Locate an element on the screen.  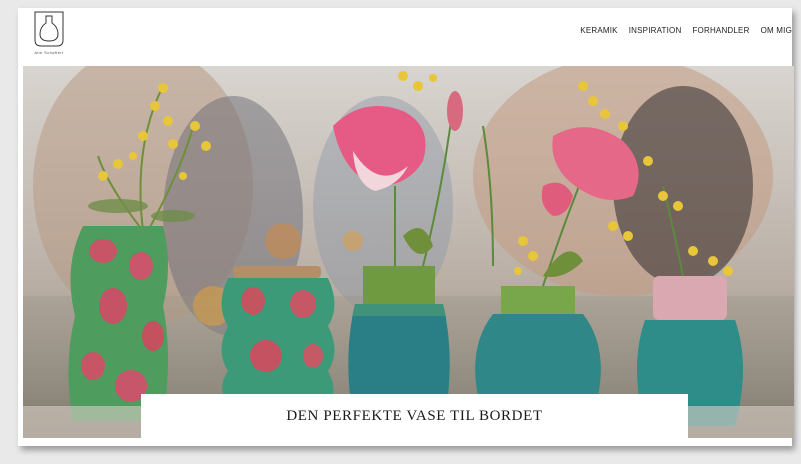
brand-logo: Ane Schaffert is located at coordinates (49, 35).